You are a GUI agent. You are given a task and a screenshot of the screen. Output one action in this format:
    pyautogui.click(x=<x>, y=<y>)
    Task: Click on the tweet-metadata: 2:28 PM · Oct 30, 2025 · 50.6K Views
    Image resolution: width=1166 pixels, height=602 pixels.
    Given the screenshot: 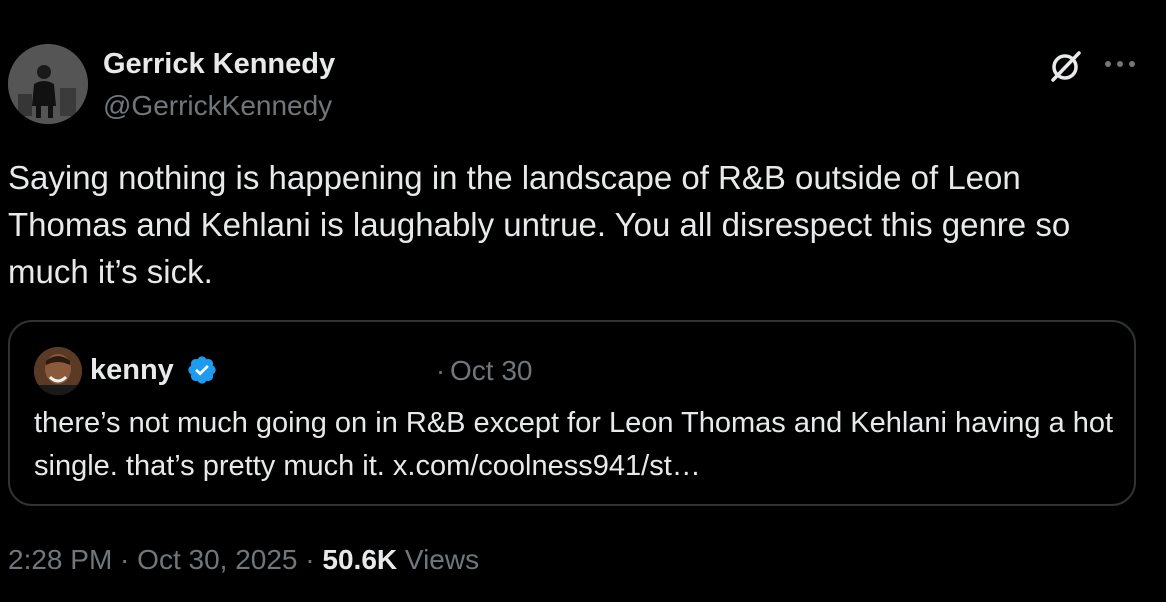 What is the action you would take?
    pyautogui.click(x=243, y=560)
    